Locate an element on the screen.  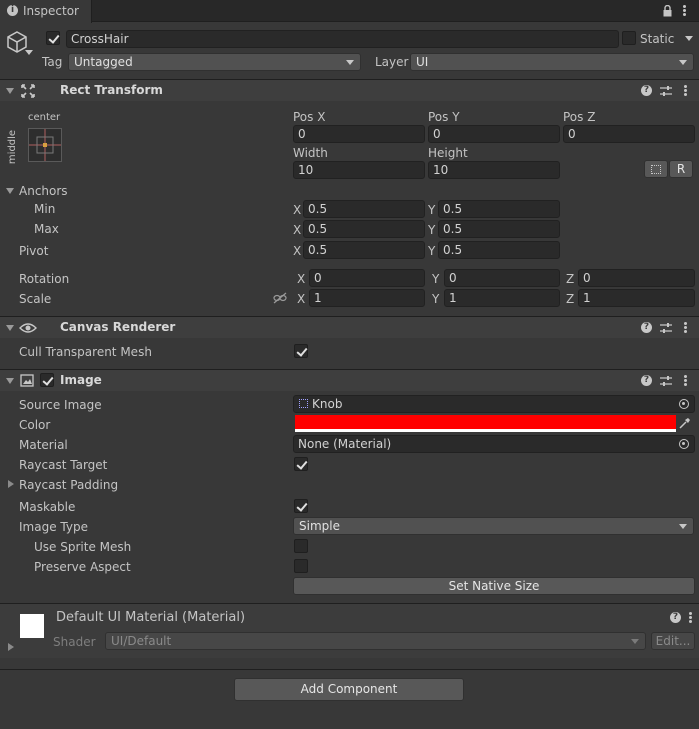
layer-dropdown: UI is located at coordinates (552, 62).